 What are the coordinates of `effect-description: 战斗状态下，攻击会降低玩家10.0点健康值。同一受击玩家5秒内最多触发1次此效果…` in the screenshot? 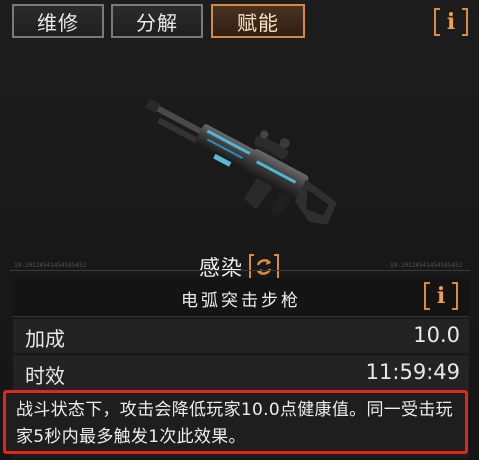 It's located at (235, 422).